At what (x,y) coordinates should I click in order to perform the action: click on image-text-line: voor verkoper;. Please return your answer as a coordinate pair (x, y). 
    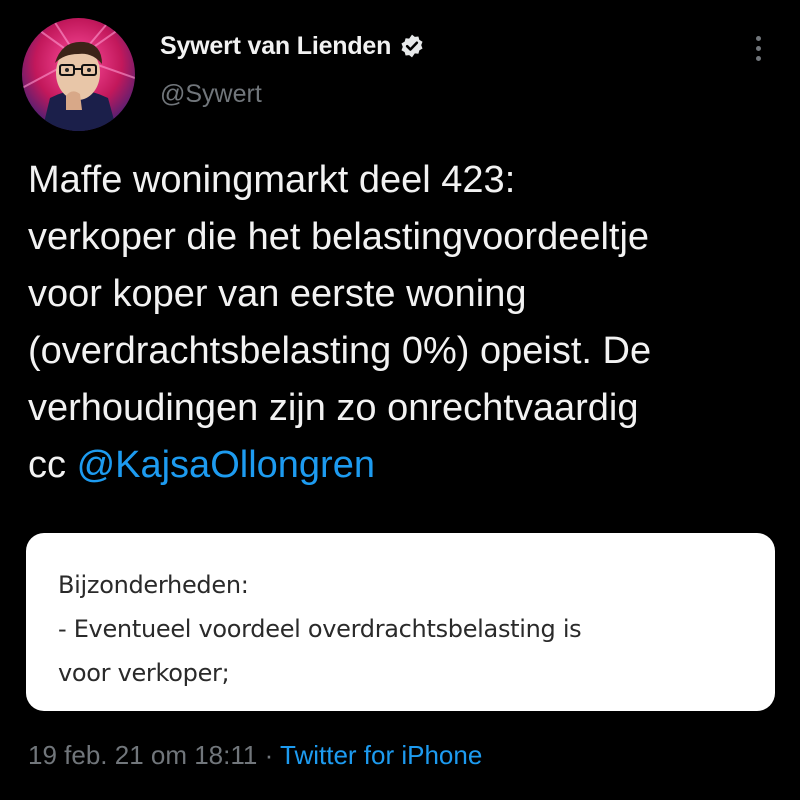
    Looking at the image, I should click on (144, 673).